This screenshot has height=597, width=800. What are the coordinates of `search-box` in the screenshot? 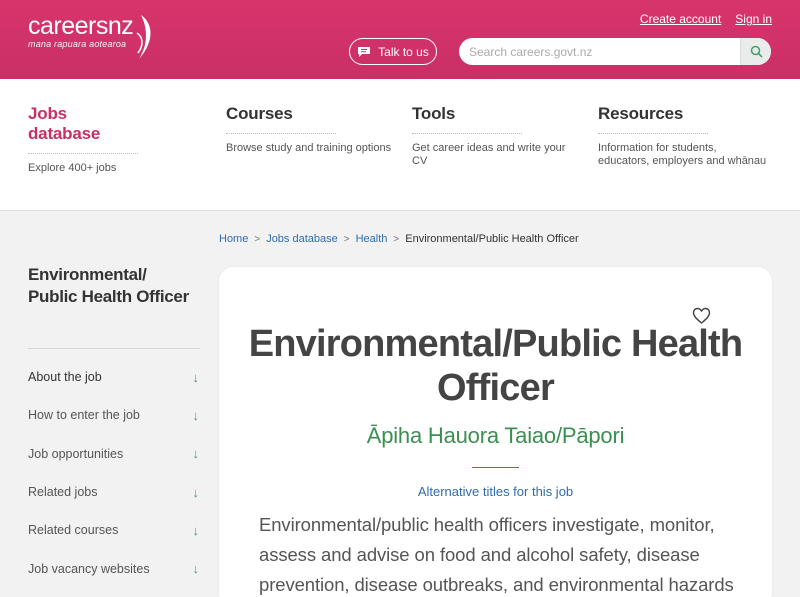 It's located at (615, 51).